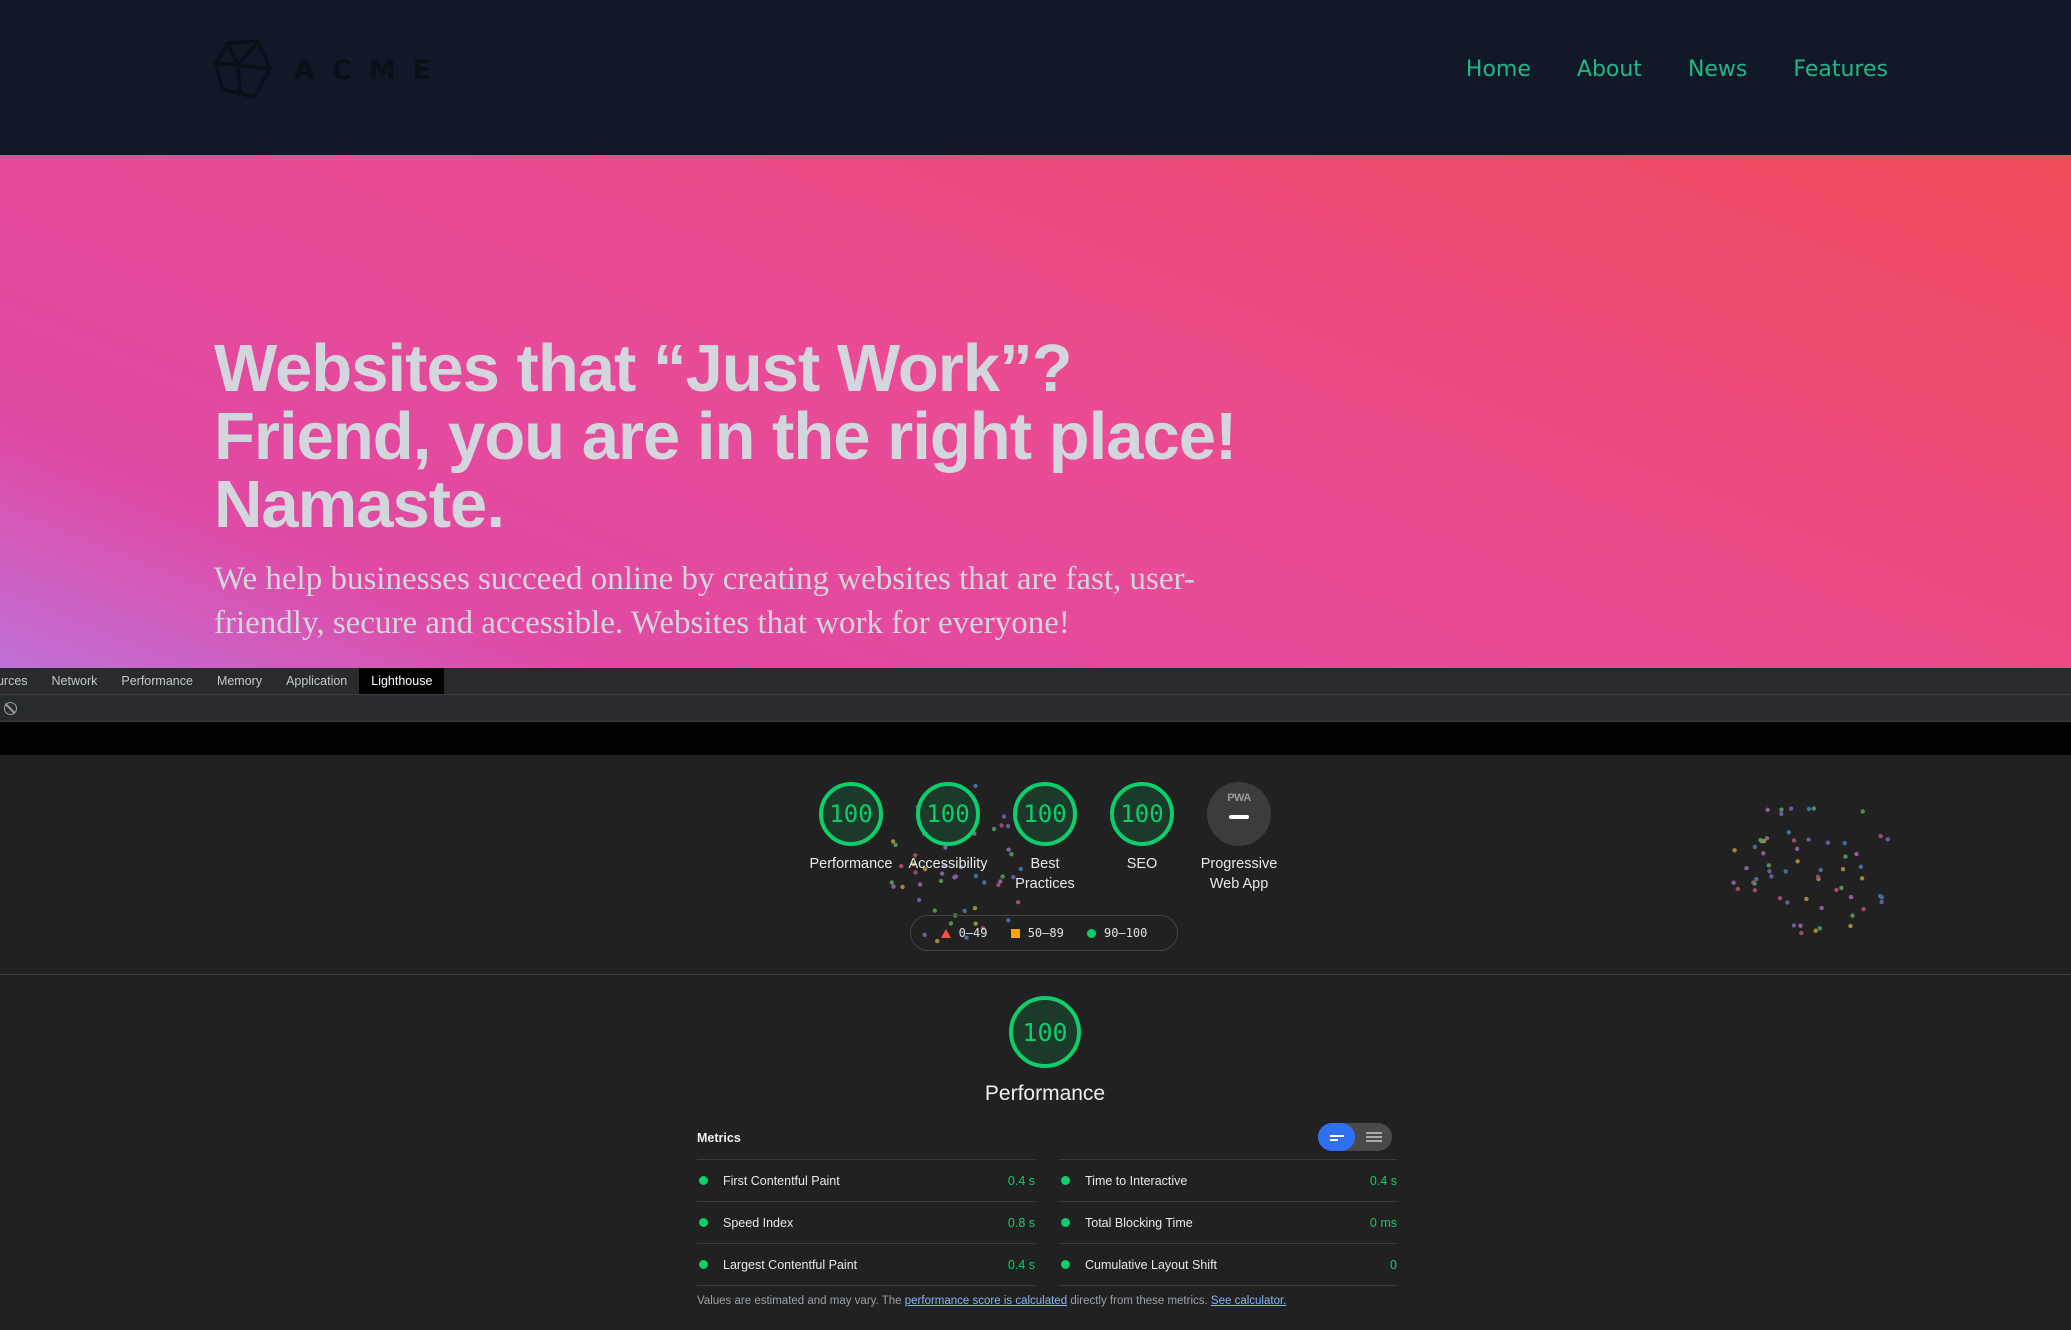 The height and width of the screenshot is (1330, 2071). What do you see at coordinates (402, 681) in the screenshot?
I see `tab-lighthouse: Lighthouse` at bounding box center [402, 681].